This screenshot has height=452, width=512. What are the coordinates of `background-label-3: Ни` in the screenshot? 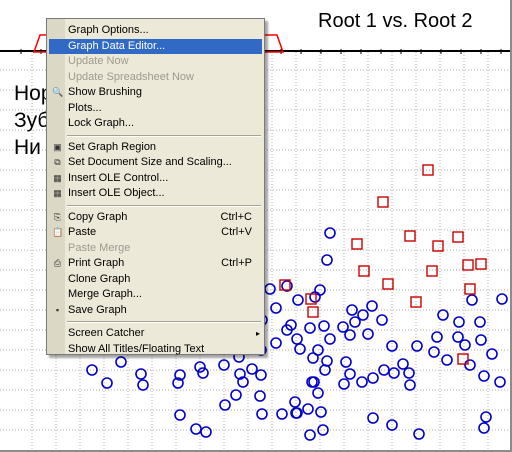 It's located at (27, 147).